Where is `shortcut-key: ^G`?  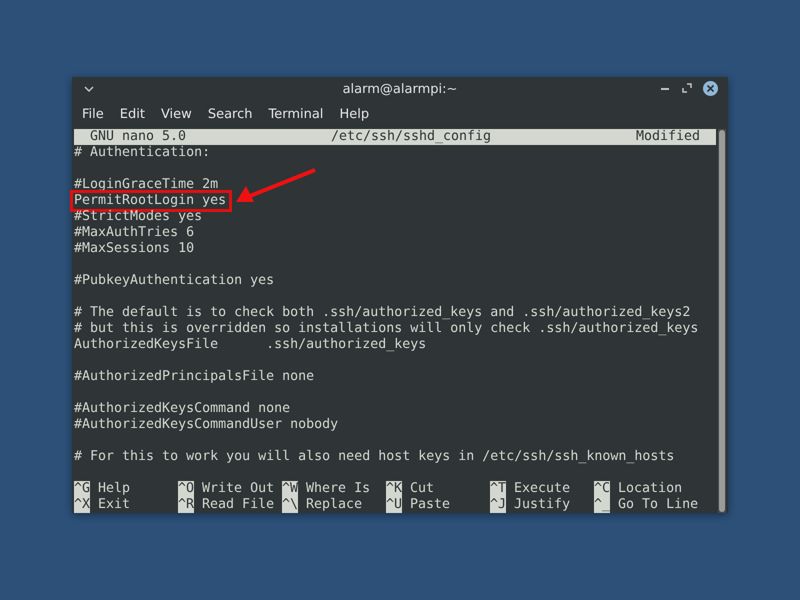 shortcut-key: ^G is located at coordinates (82, 489).